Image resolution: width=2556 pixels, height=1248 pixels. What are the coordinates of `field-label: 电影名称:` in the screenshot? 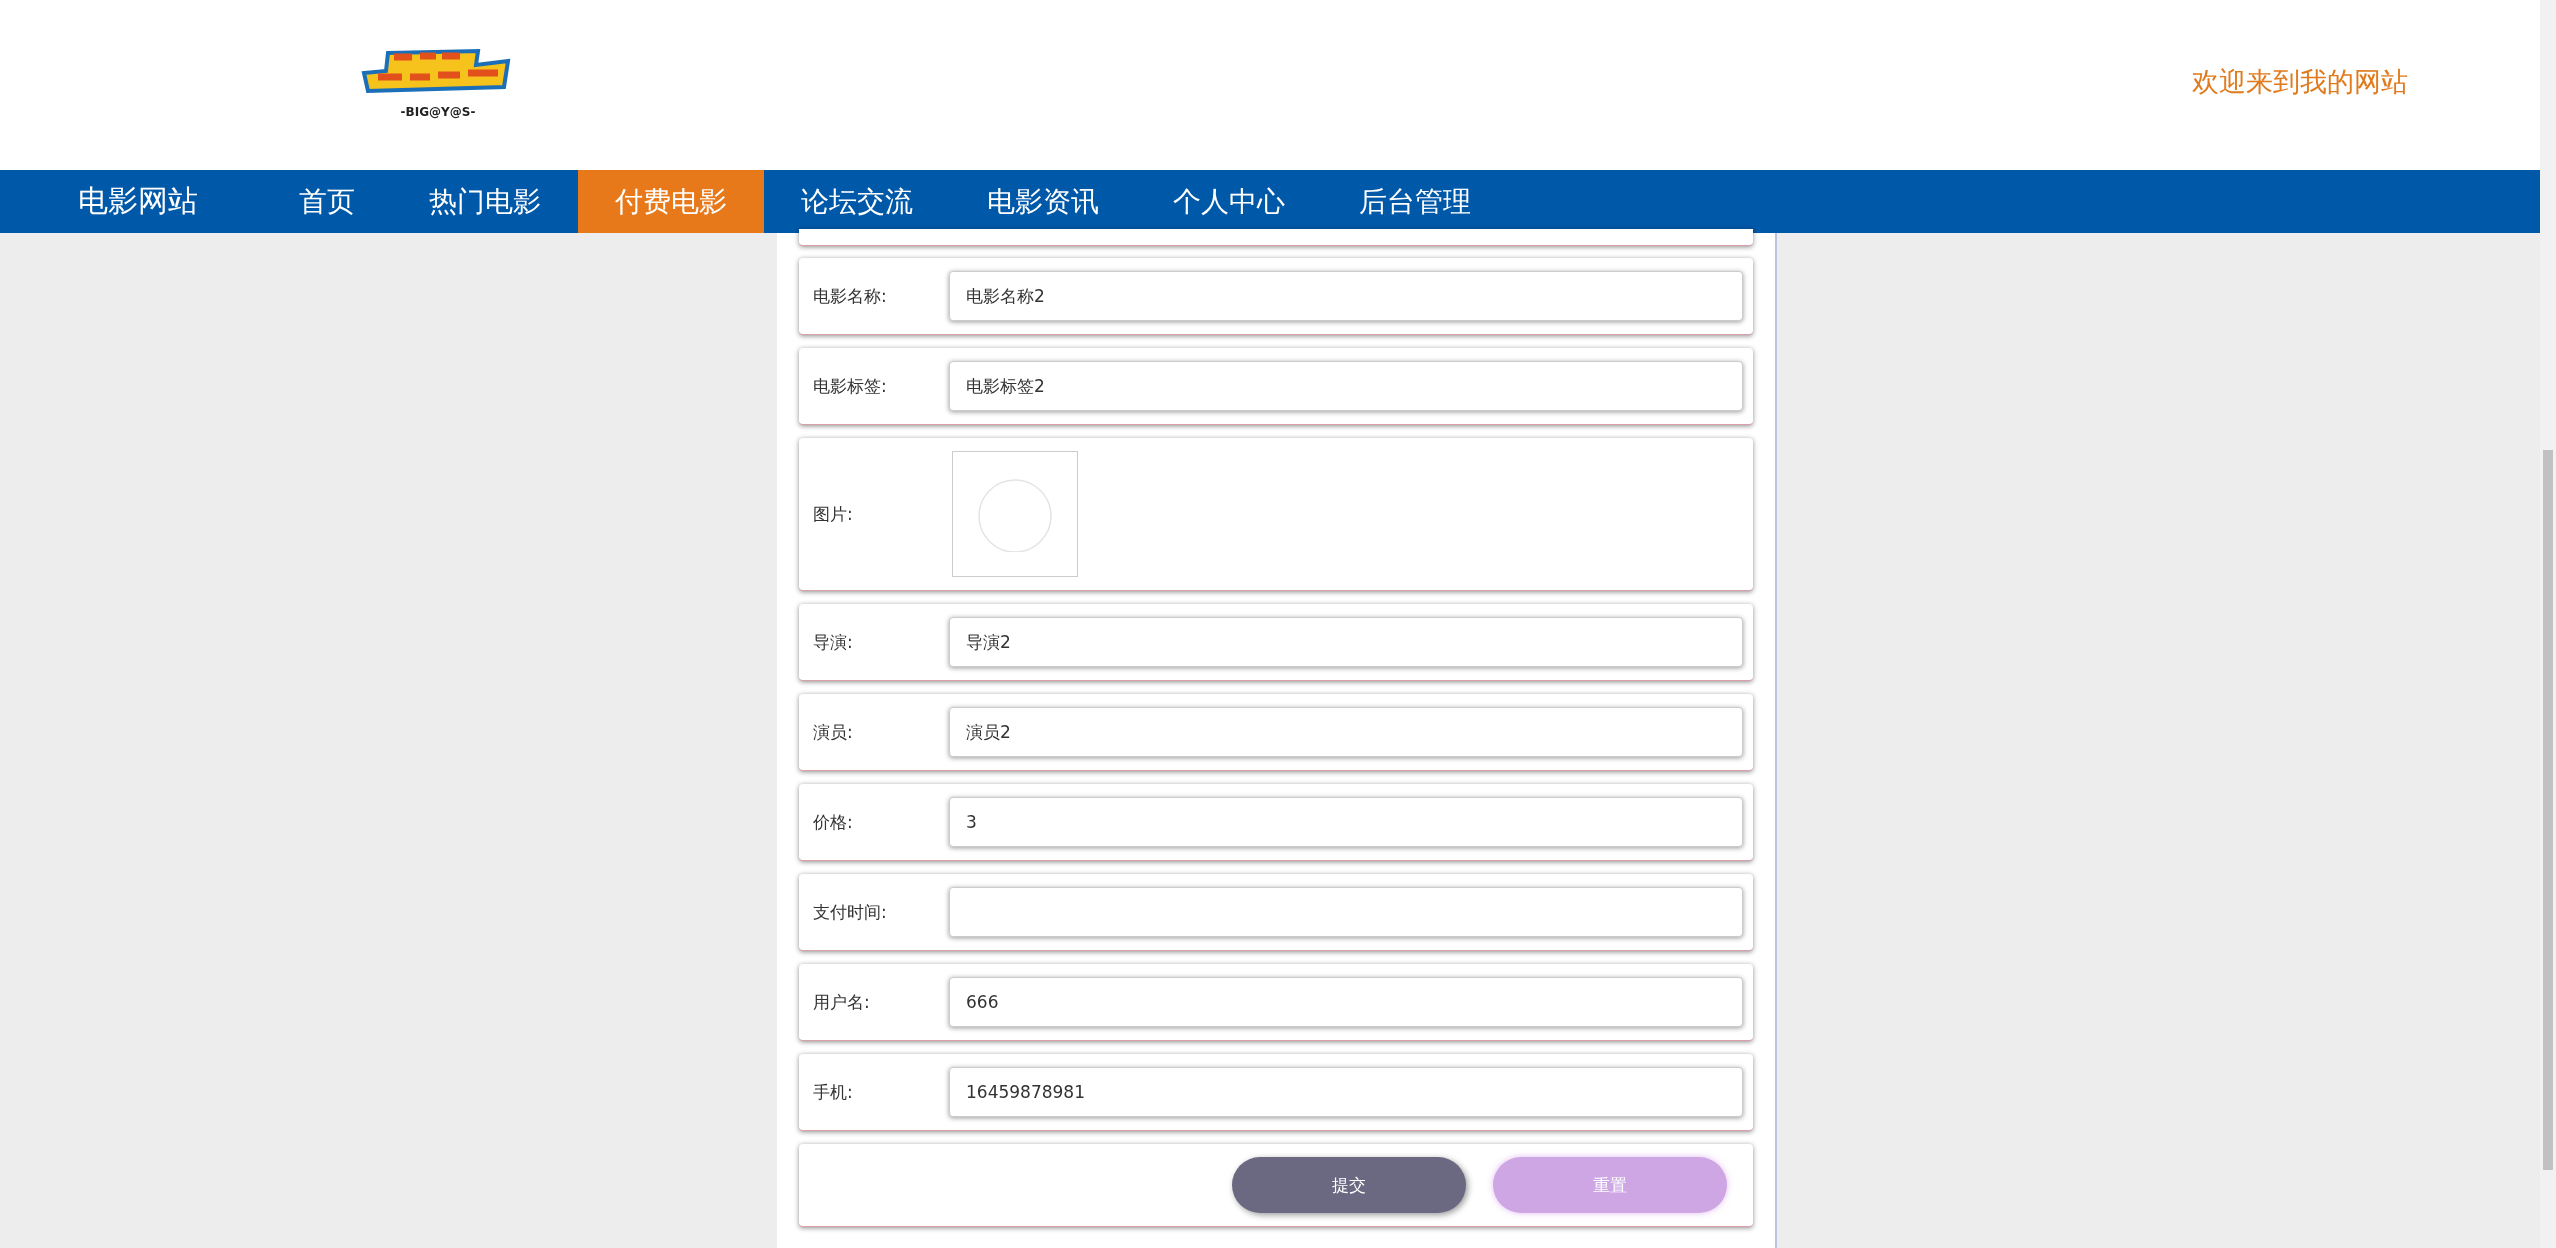 It's located at (850, 296).